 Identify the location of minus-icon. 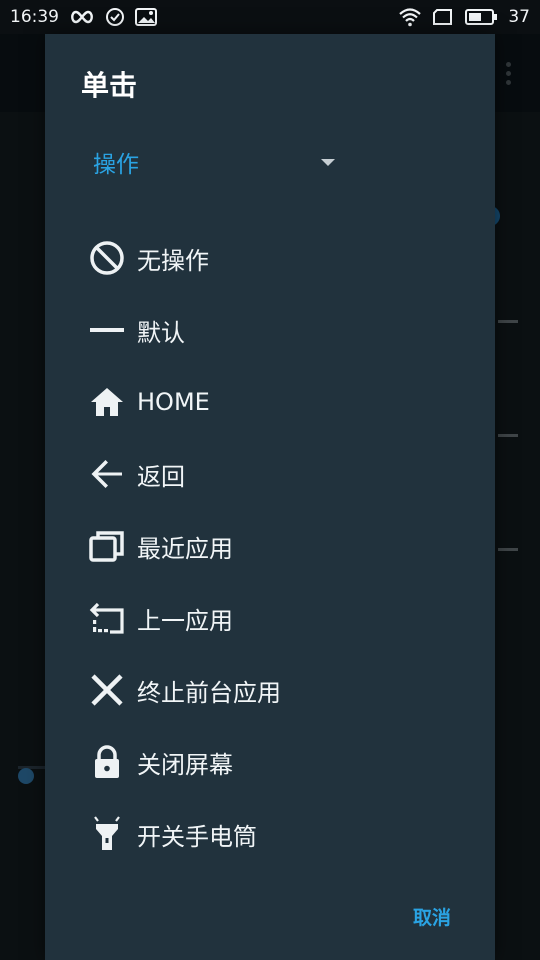
(107, 330).